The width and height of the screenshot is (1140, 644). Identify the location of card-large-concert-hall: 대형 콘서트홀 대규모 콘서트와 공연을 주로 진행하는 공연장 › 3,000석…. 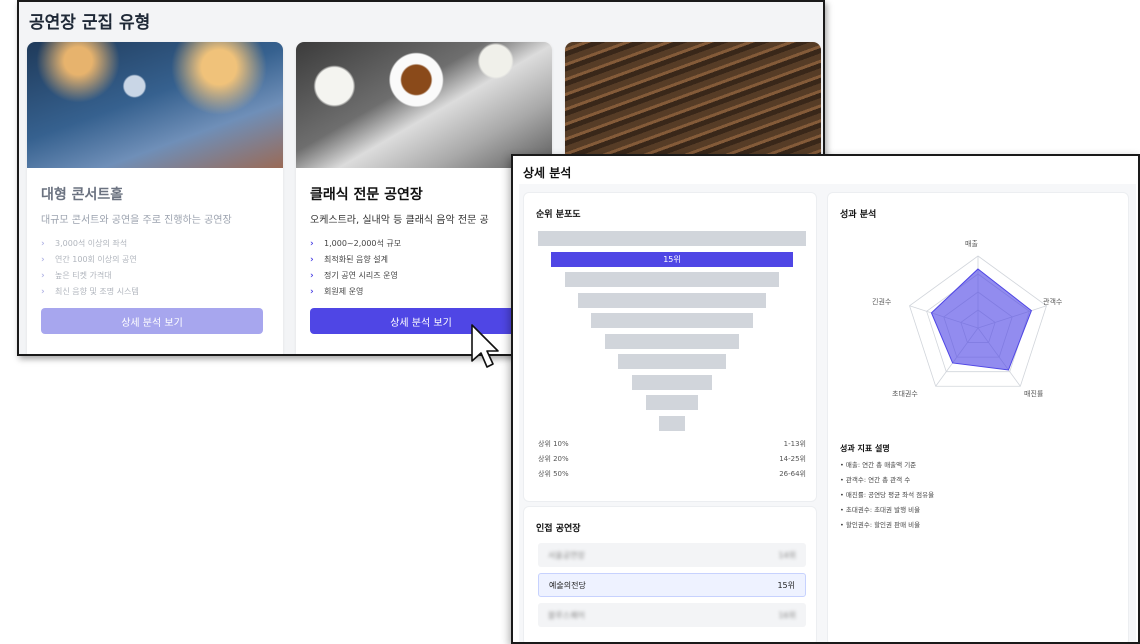
(155, 198).